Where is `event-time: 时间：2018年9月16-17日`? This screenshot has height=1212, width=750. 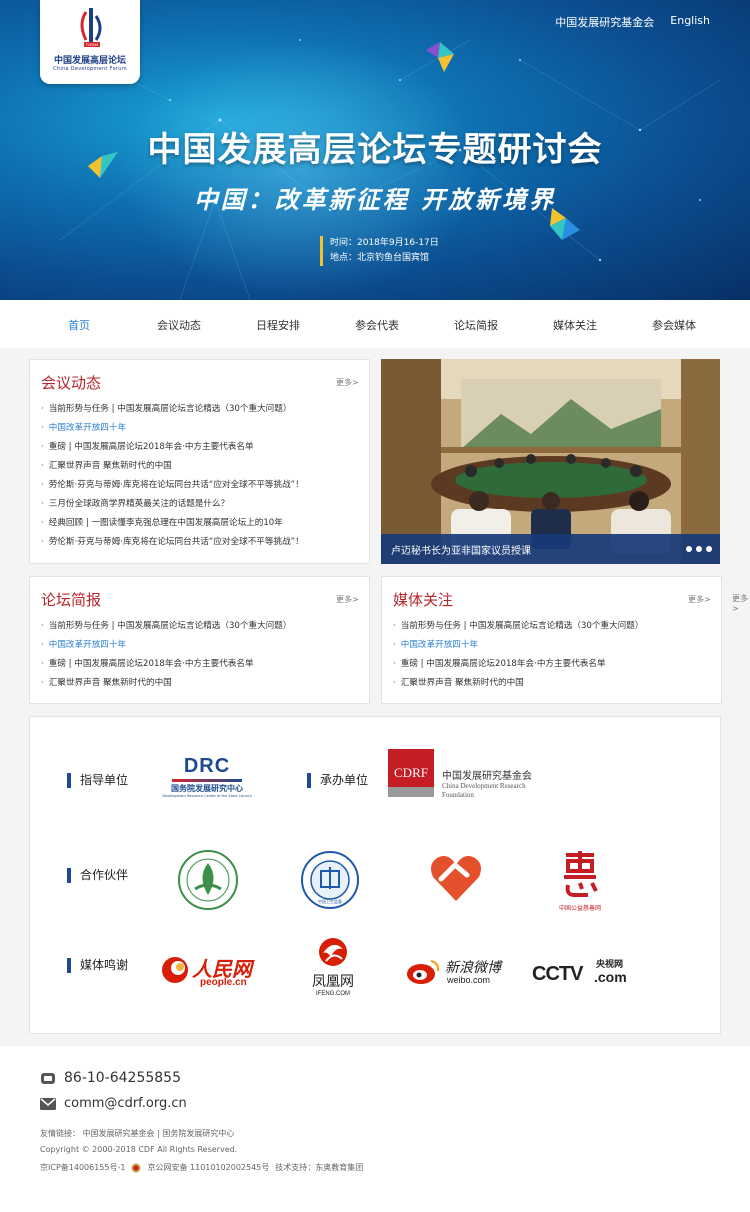
event-time: 时间：2018年9月16-17日 is located at coordinates (384, 243).